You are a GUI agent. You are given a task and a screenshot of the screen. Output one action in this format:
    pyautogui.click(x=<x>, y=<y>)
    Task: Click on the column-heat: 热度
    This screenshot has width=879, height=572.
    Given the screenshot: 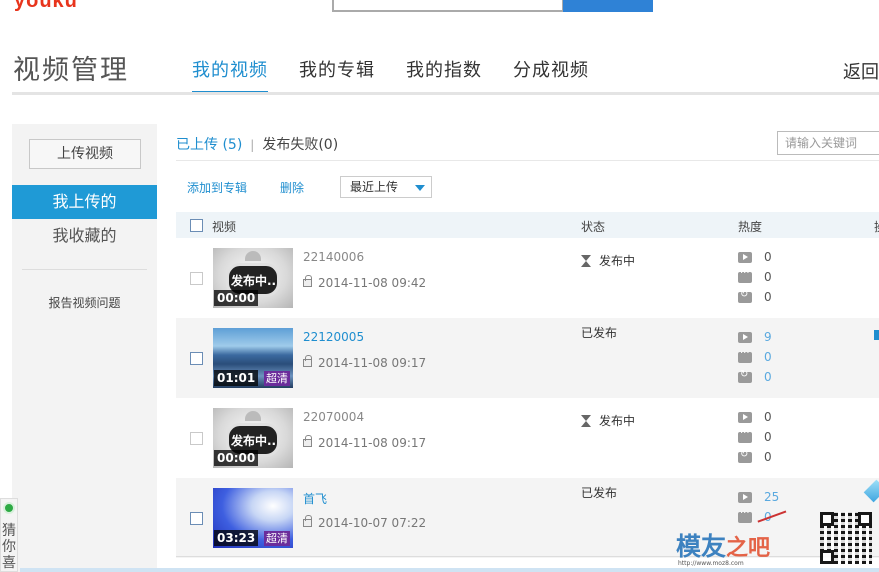 What is the action you would take?
    pyautogui.click(x=750, y=226)
    